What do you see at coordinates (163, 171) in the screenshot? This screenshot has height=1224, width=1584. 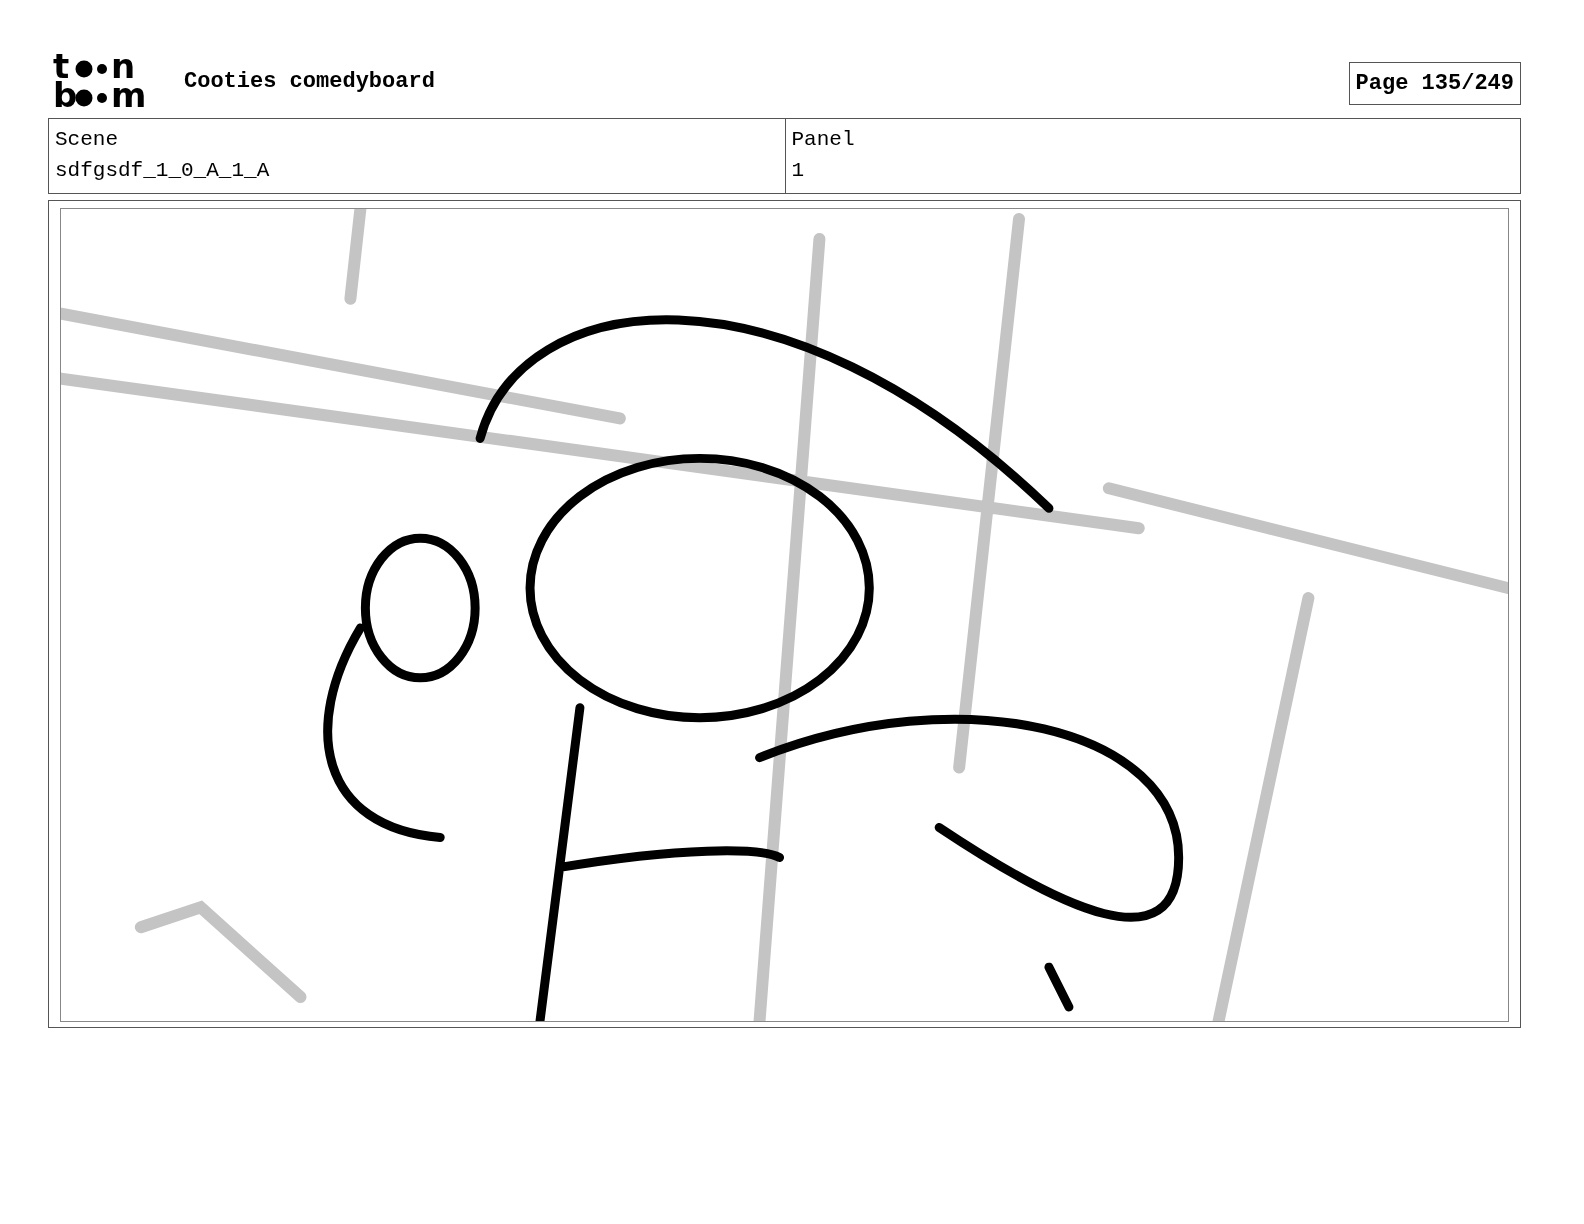 I see `field-value: sdfgsdf_1_0_A_1_A` at bounding box center [163, 171].